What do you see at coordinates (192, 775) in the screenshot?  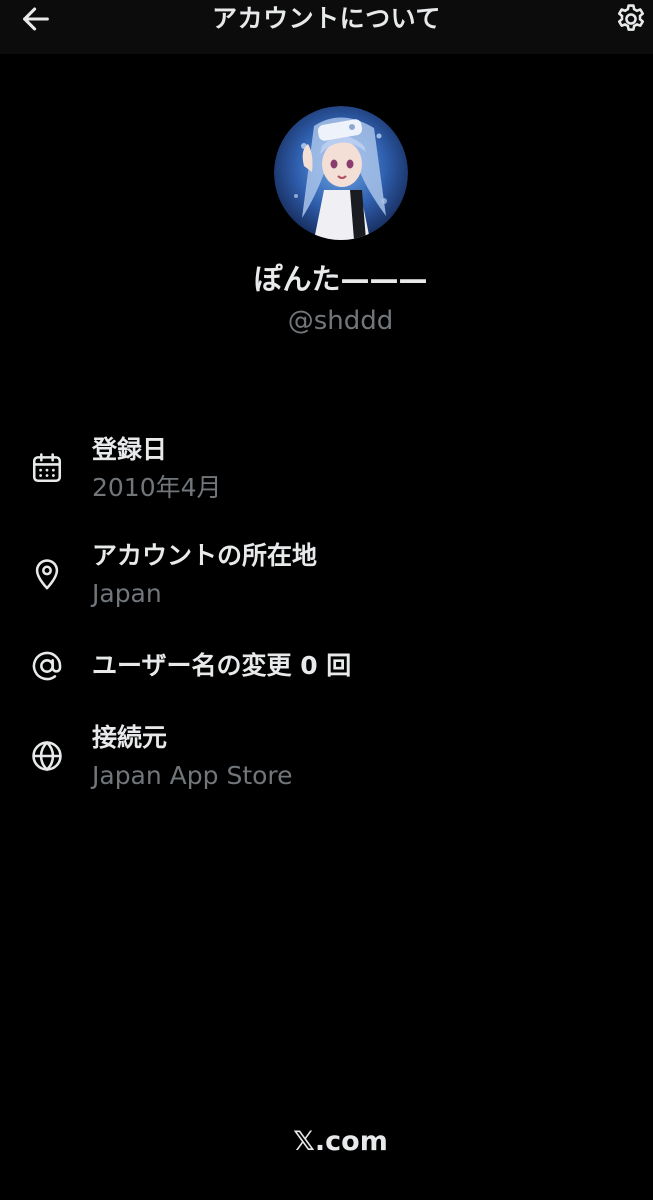 I see `connected-via-value: Japan App Store` at bounding box center [192, 775].